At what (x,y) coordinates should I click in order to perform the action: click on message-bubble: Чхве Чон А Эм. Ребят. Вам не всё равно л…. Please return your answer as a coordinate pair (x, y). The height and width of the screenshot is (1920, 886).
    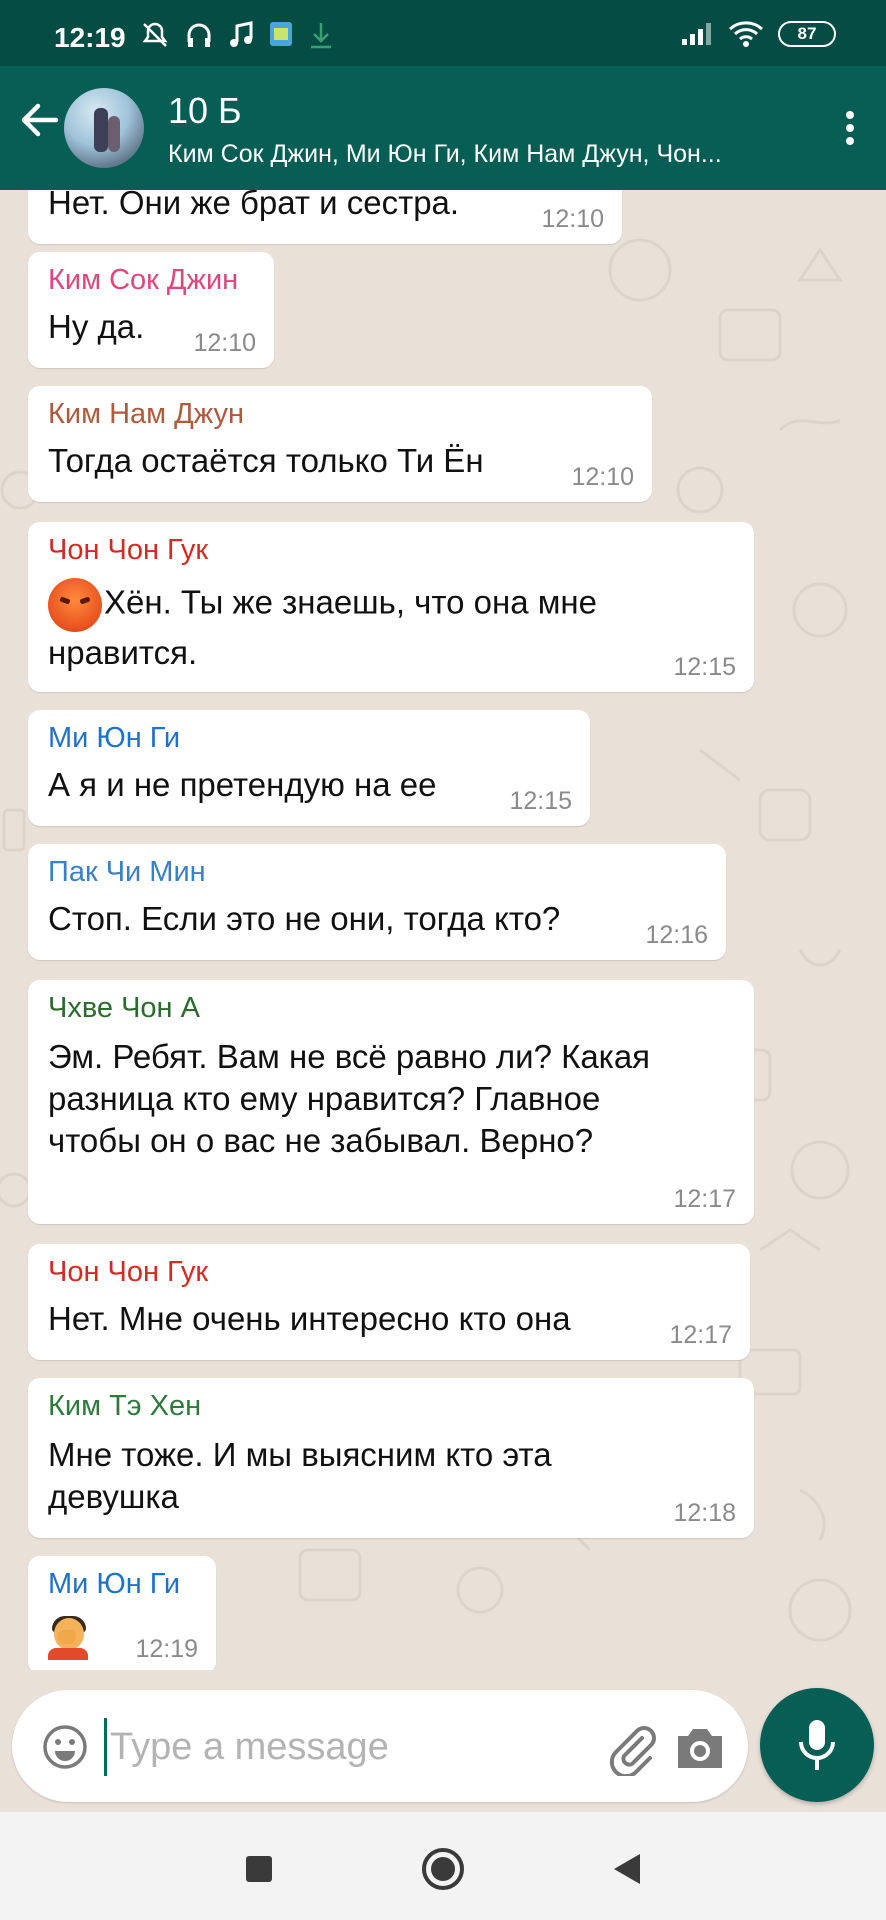
    Looking at the image, I should click on (391, 1102).